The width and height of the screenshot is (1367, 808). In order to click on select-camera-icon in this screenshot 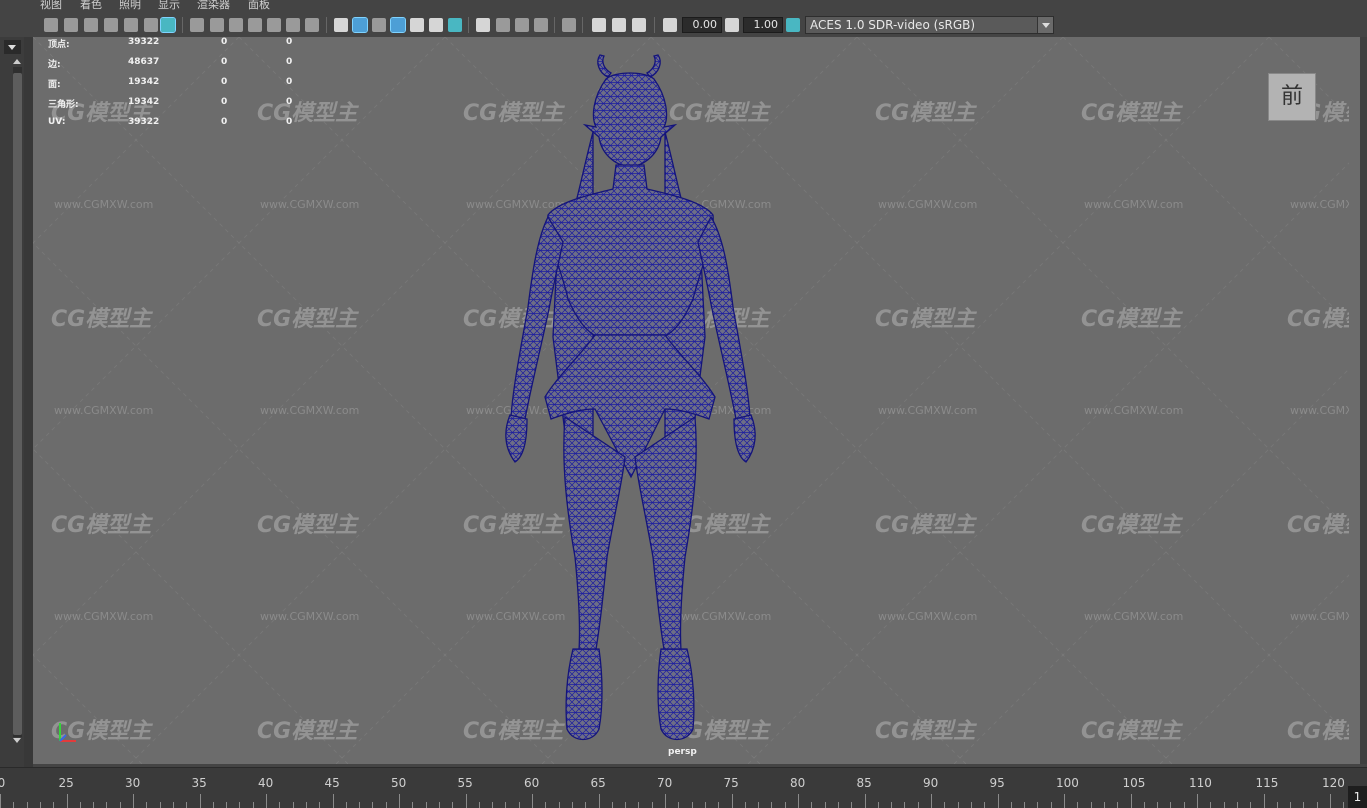, I will do `click(51, 25)`.